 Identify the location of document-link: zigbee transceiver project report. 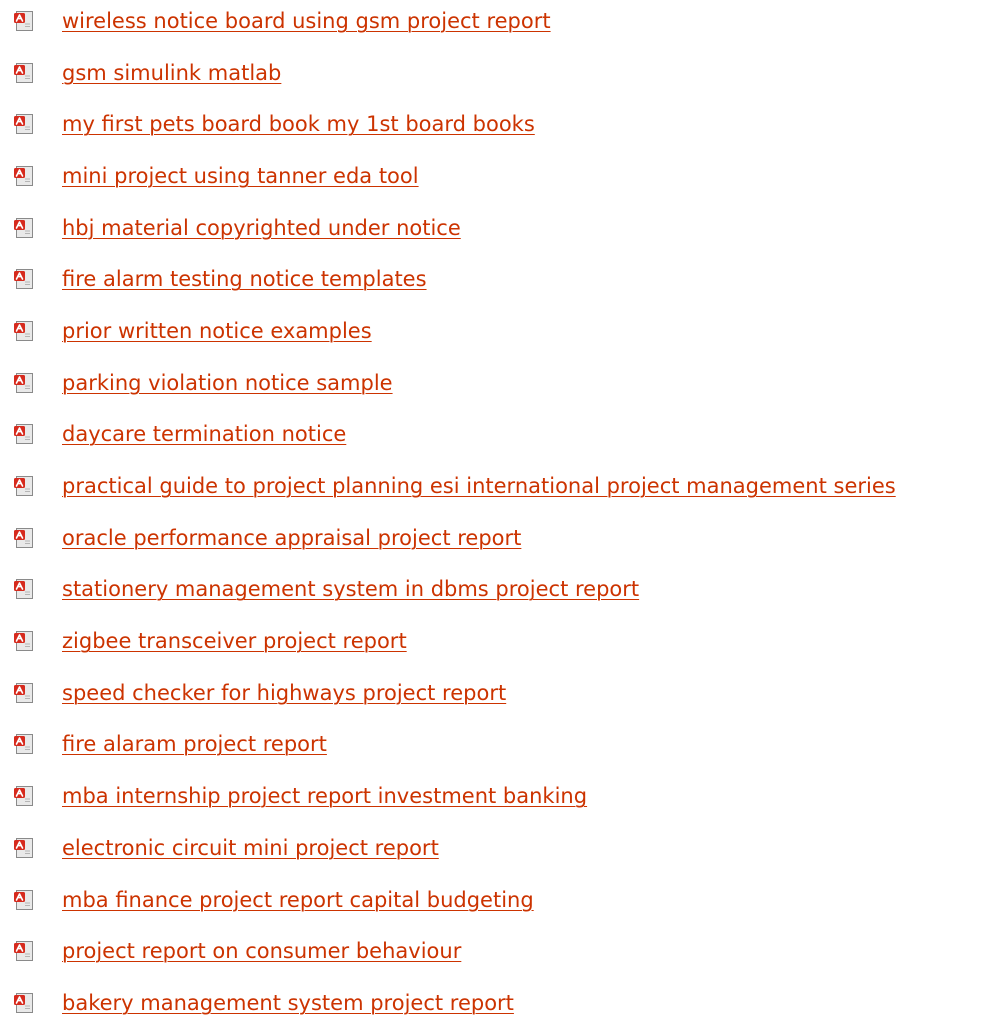
(234, 641).